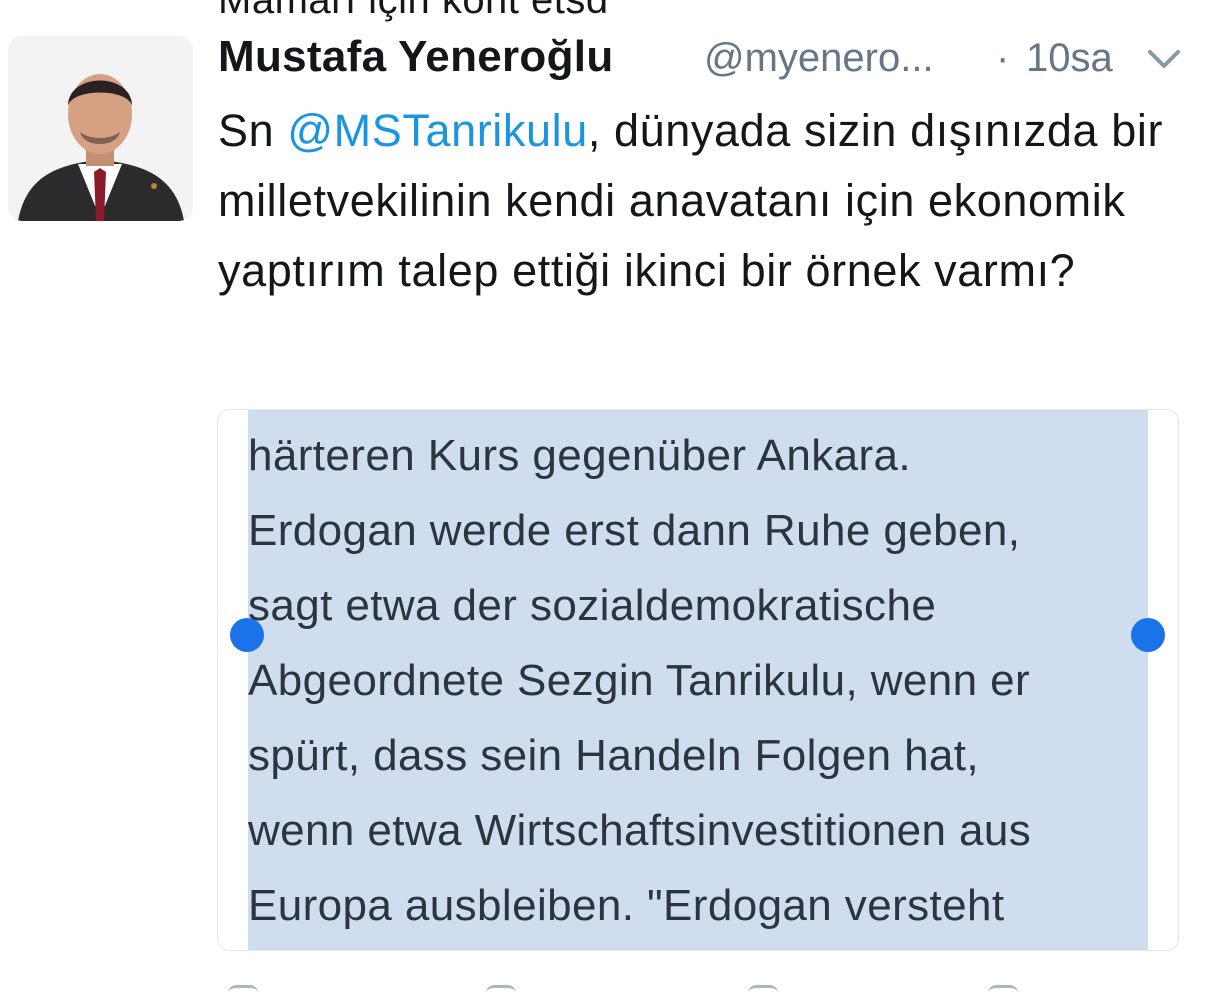 The image size is (1214, 1005). What do you see at coordinates (1003, 991) in the screenshot?
I see `dm-icon` at bounding box center [1003, 991].